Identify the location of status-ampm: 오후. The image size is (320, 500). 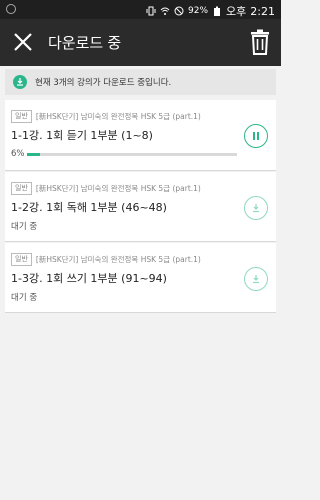
(236, 11).